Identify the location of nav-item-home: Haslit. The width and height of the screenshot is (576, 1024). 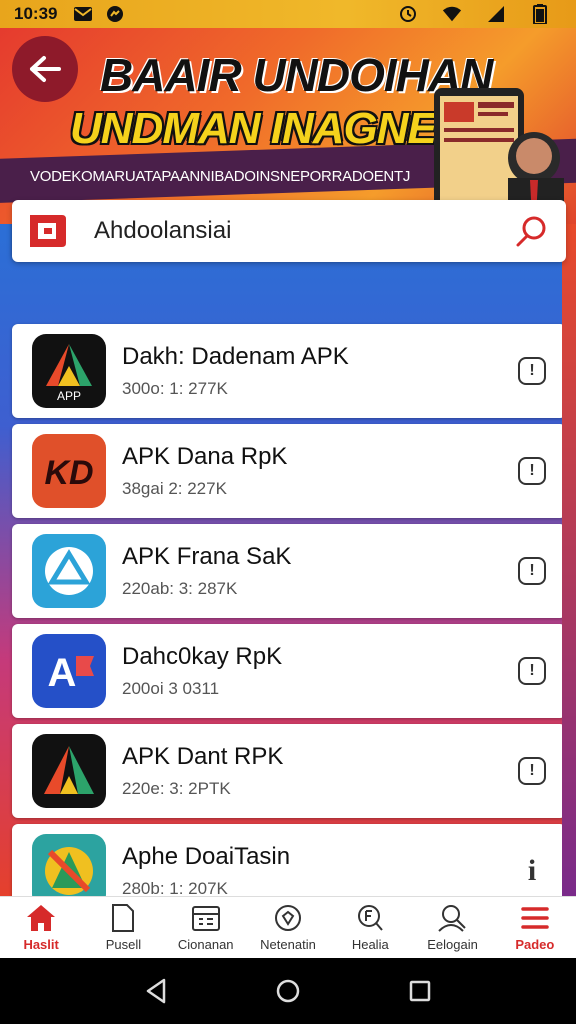
(41, 927).